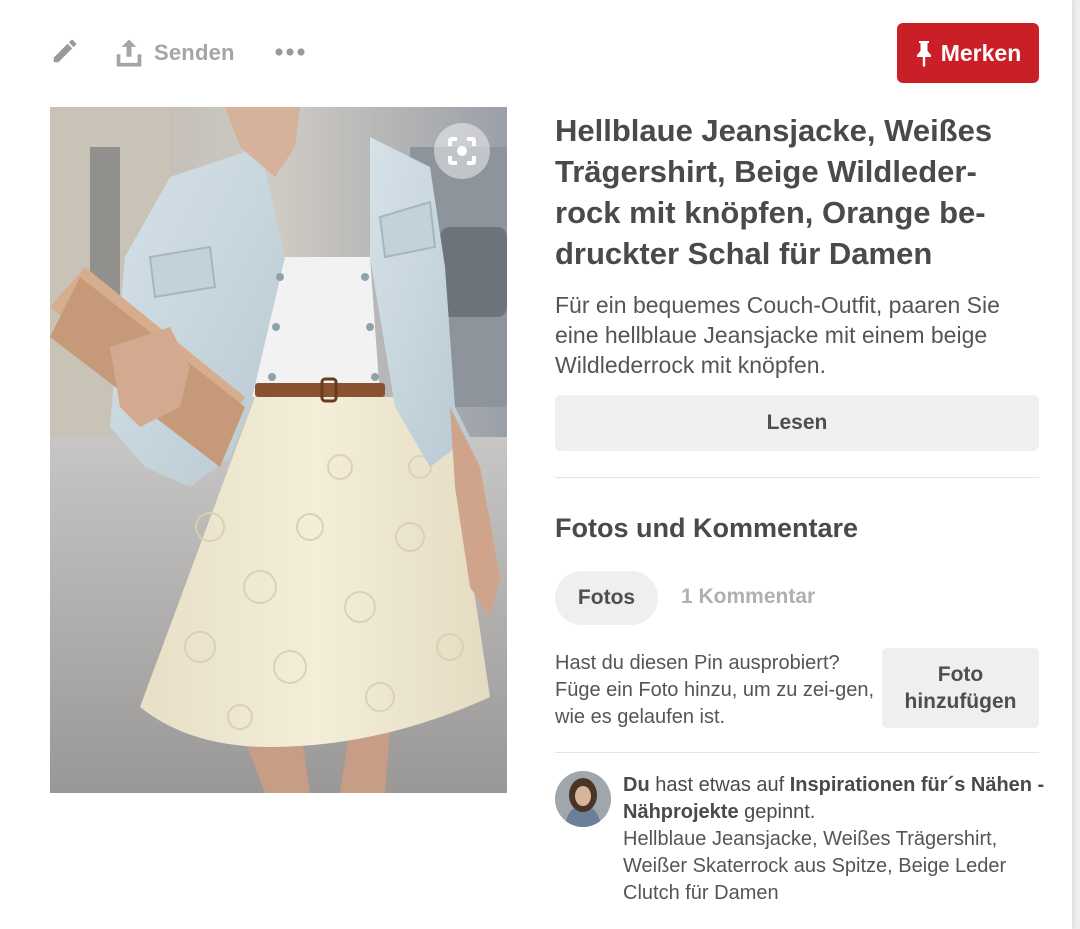 Image resolution: width=1080 pixels, height=929 pixels. I want to click on add-photo-label: Foto hinzufügen, so click(960, 688).